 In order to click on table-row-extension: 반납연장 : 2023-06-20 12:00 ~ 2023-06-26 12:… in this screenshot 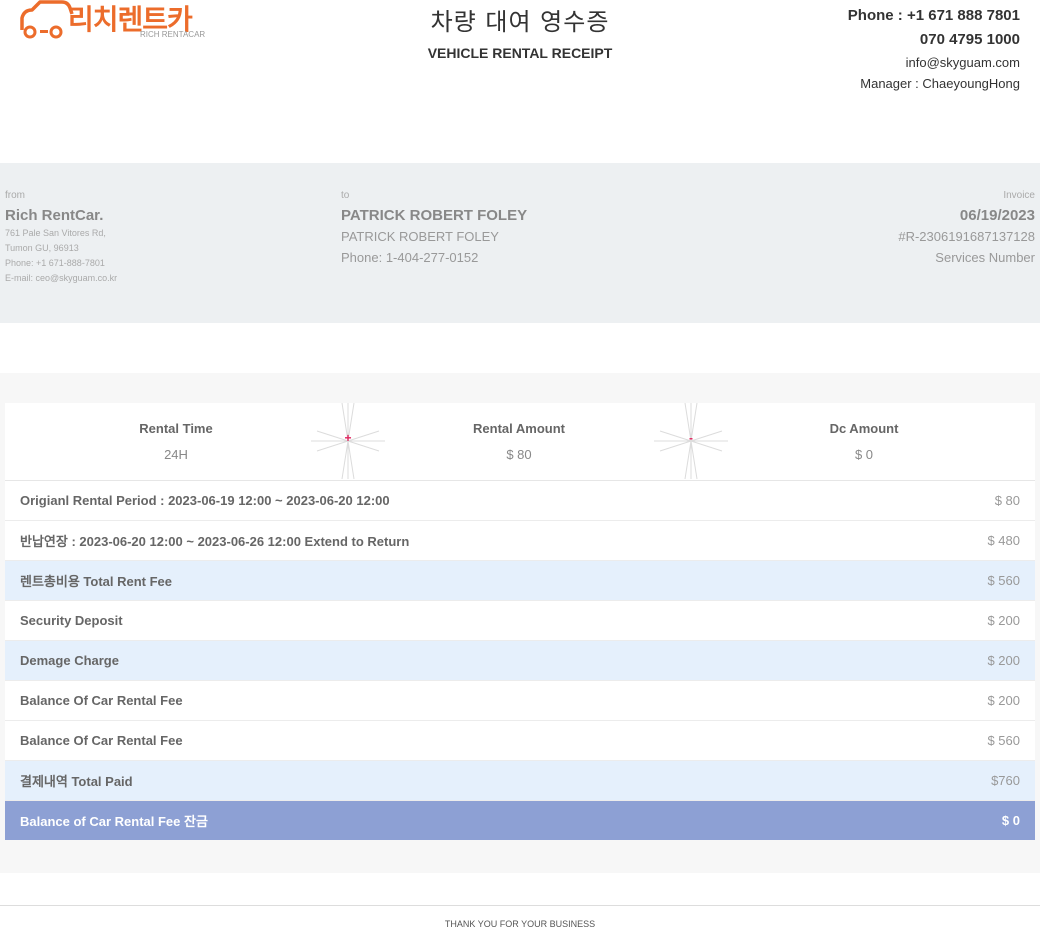, I will do `click(520, 541)`.